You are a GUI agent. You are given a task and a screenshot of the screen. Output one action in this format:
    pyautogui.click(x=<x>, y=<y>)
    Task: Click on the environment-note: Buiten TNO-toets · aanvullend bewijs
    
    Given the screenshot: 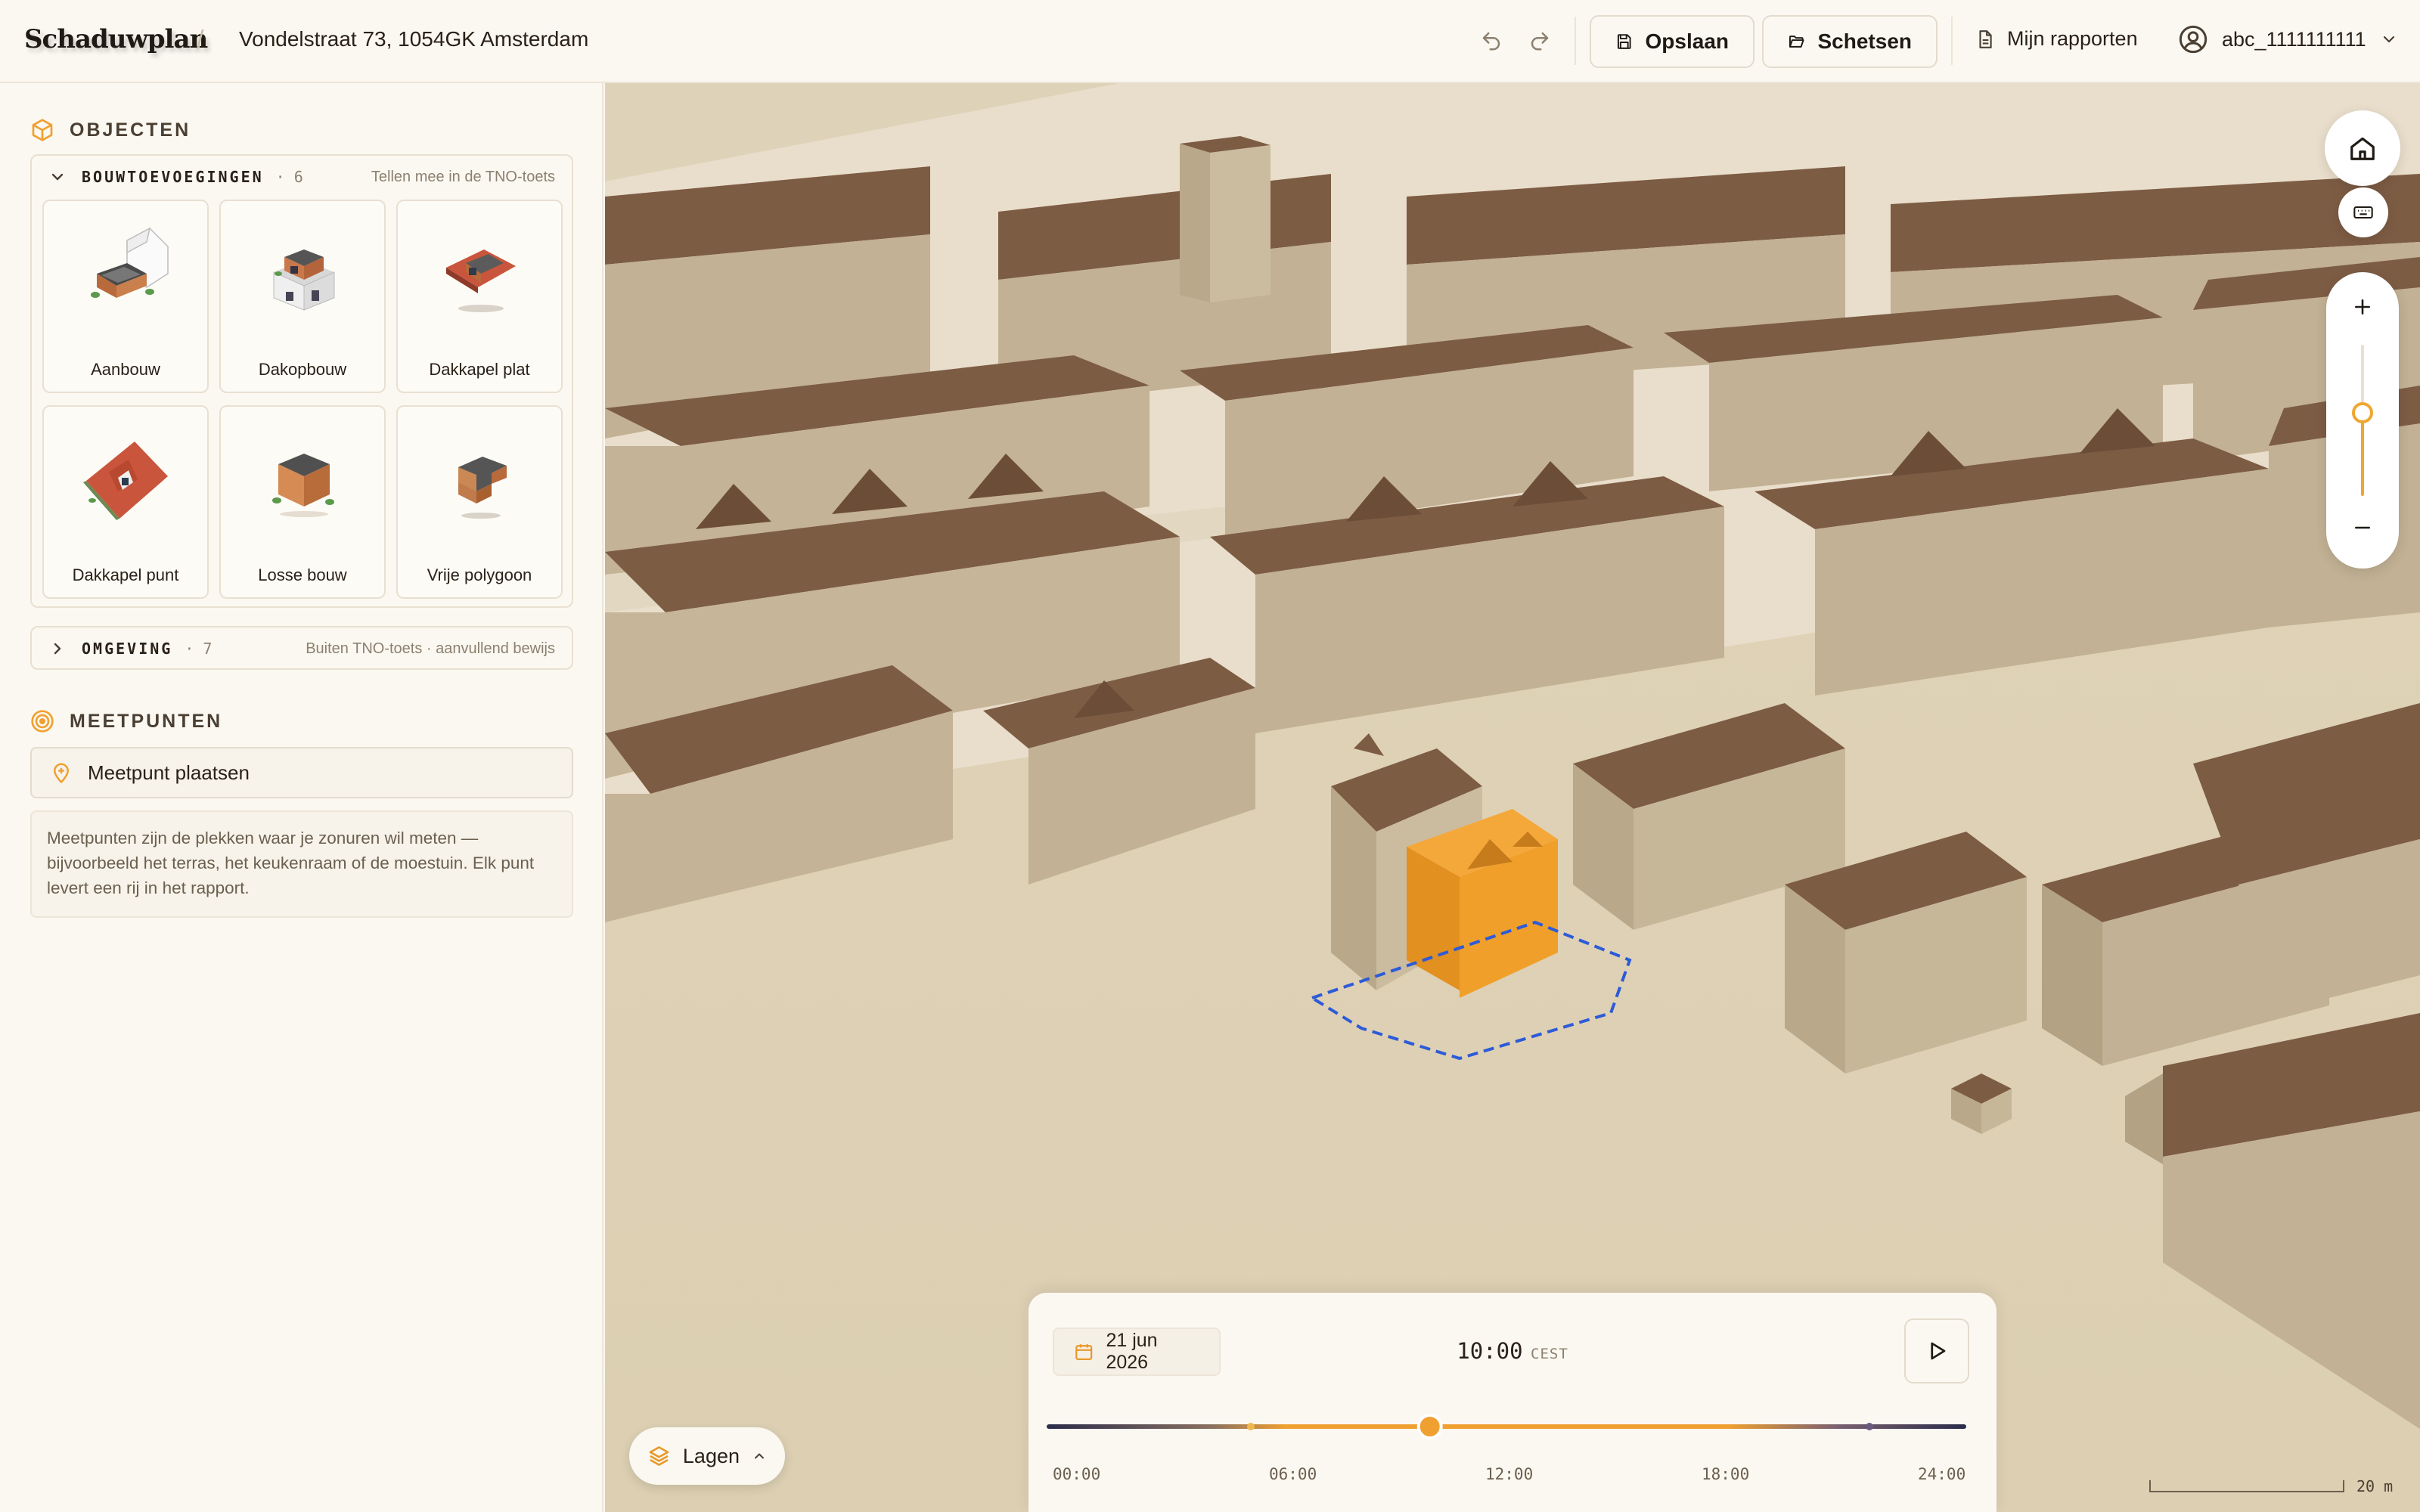 What is the action you would take?
    pyautogui.click(x=430, y=648)
    